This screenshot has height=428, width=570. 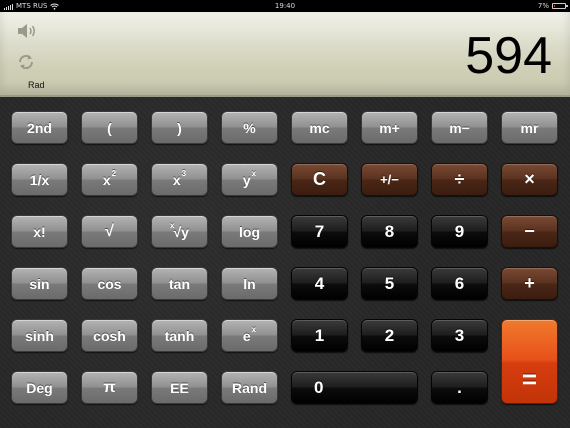 I want to click on open-paren-button: (, so click(x=109, y=127).